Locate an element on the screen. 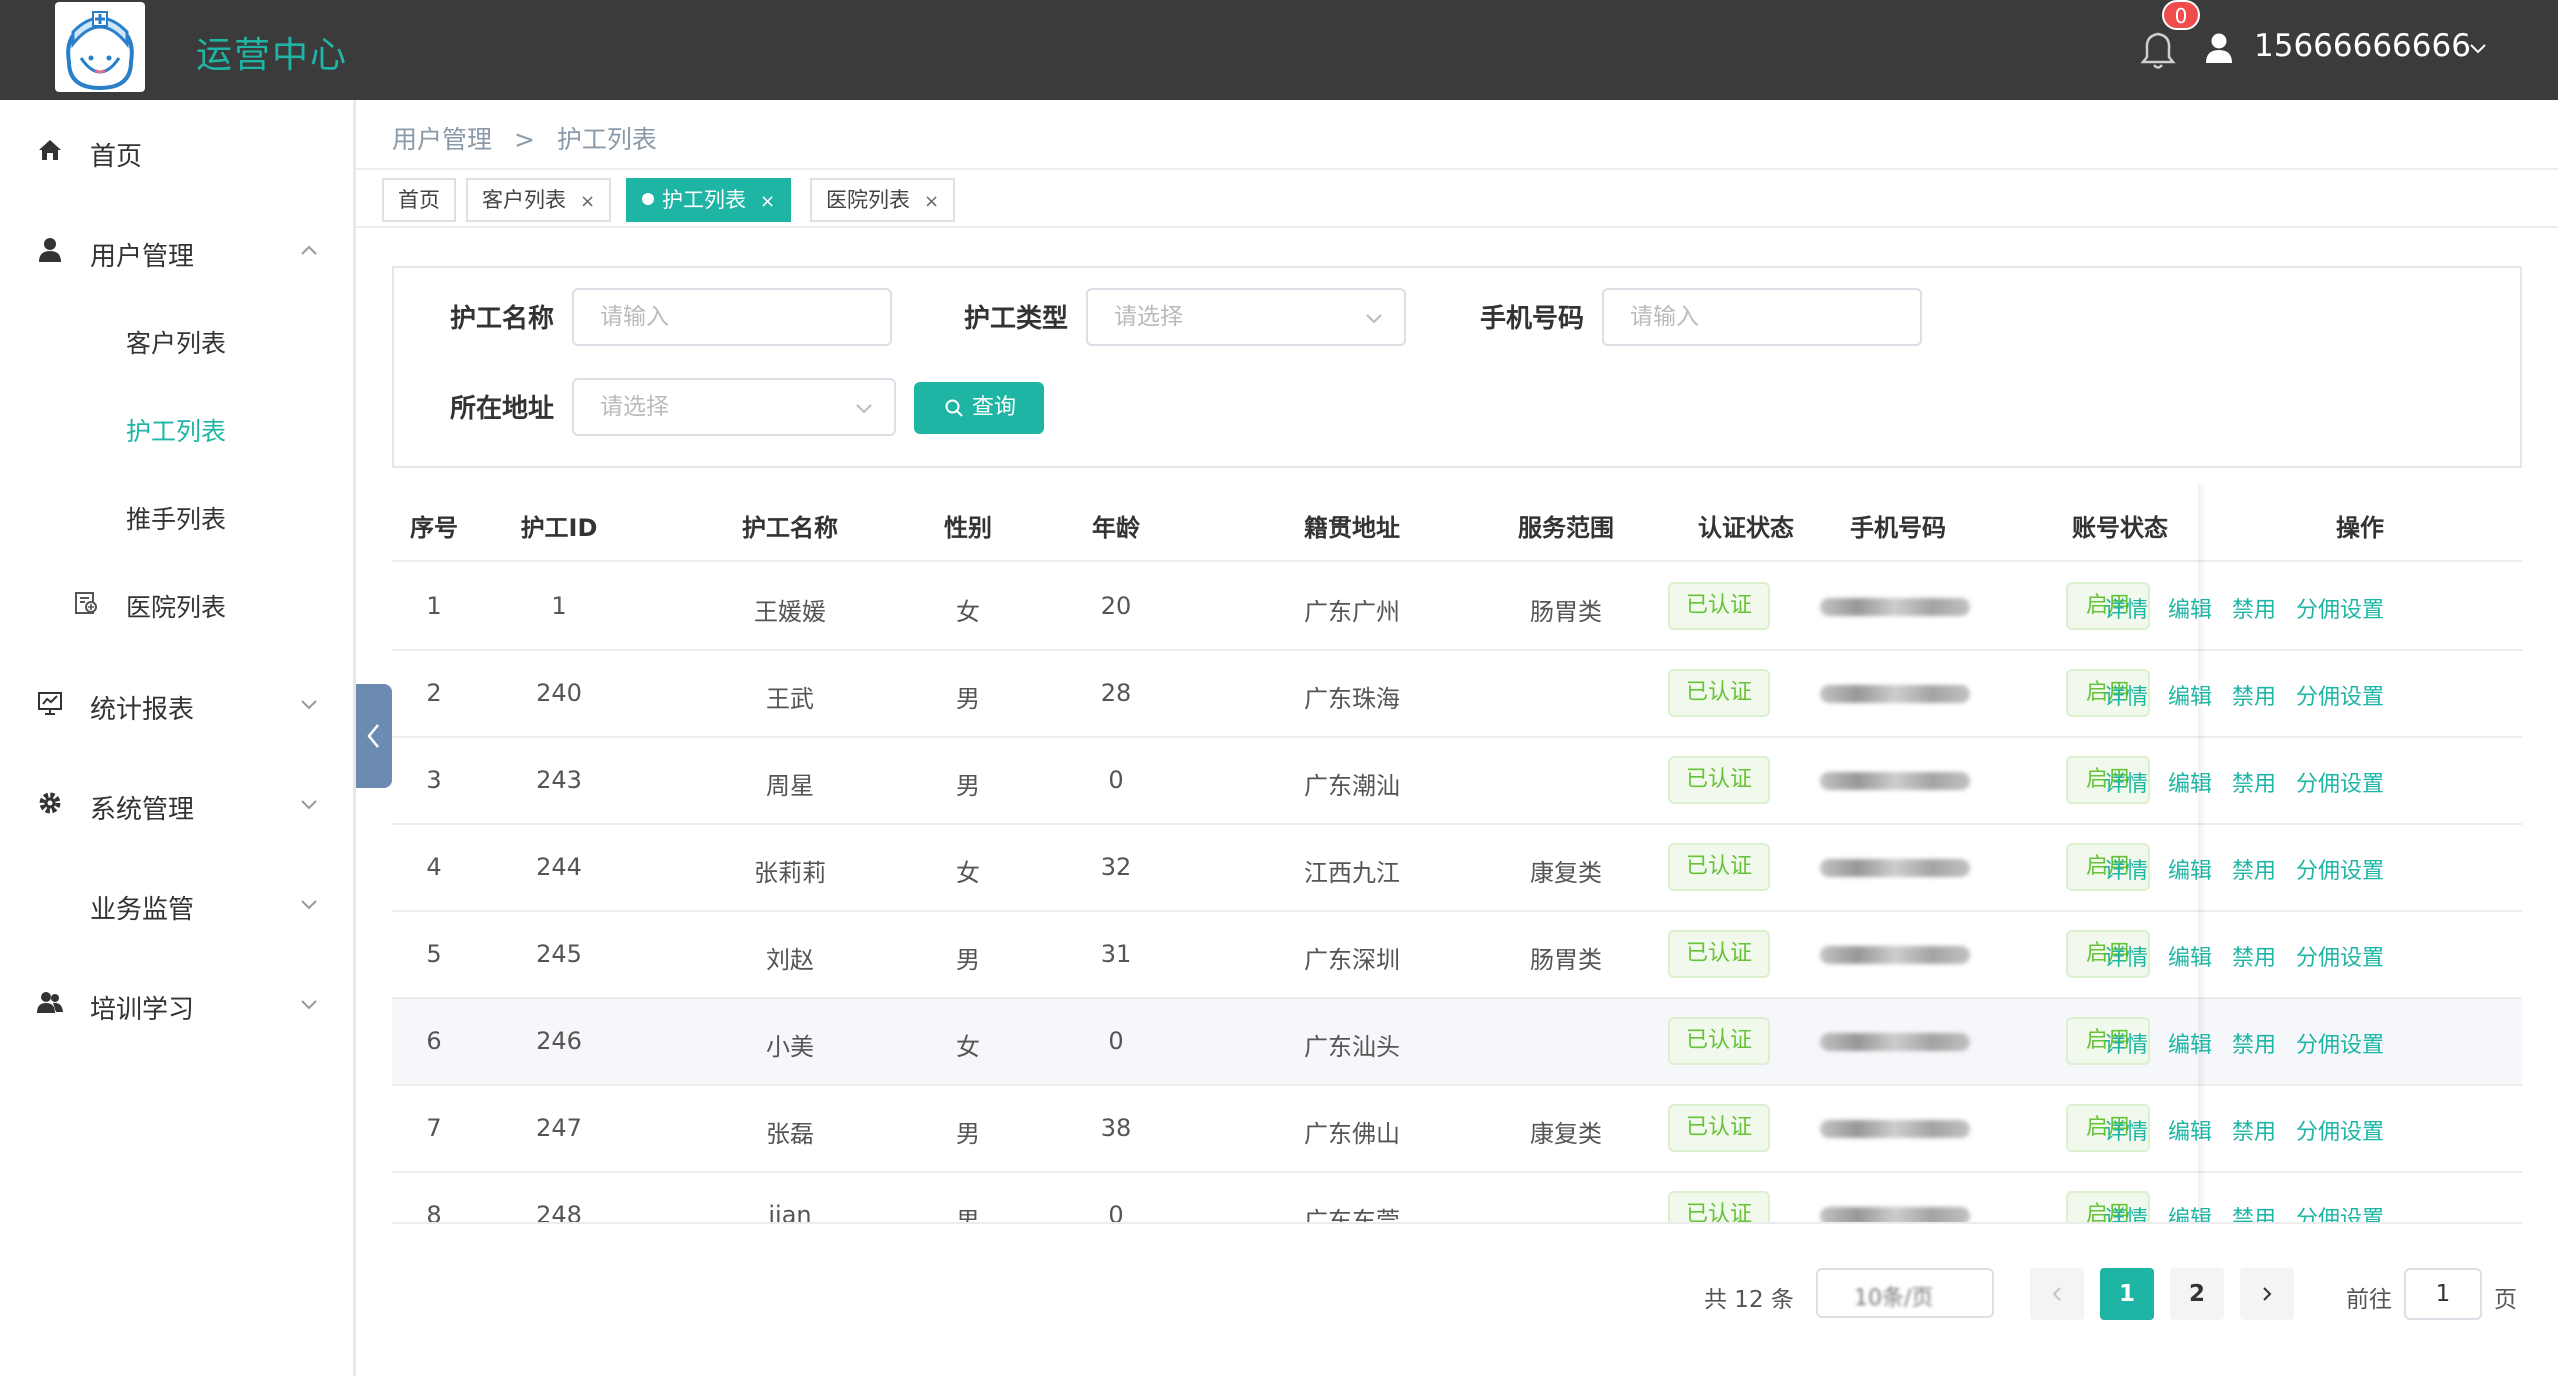 This screenshot has height=1376, width=2558. tab-home: 首页 is located at coordinates (419, 200).